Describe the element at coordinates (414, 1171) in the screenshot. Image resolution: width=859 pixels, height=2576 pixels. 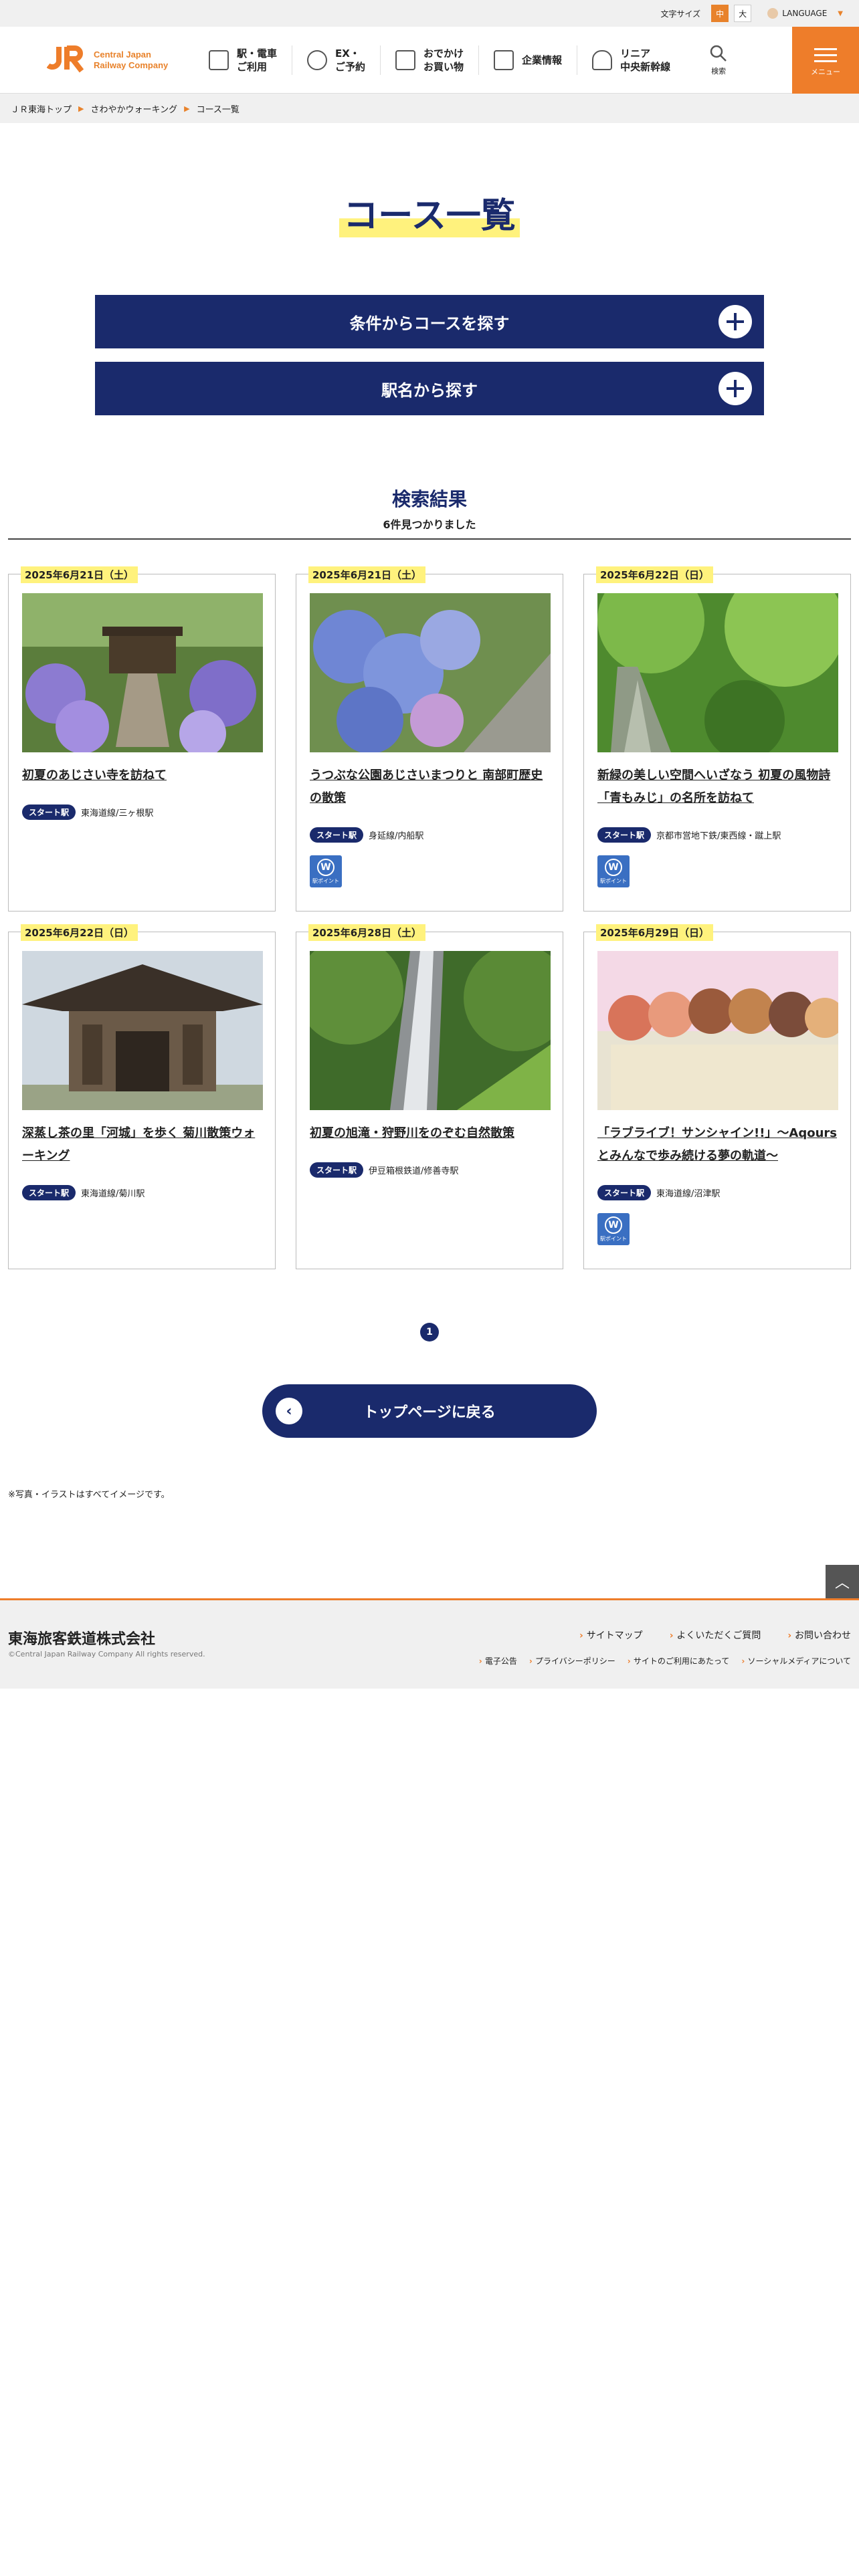
I see `start-station-name: 伊豆箱根鉄道/修善寺駅` at that location.